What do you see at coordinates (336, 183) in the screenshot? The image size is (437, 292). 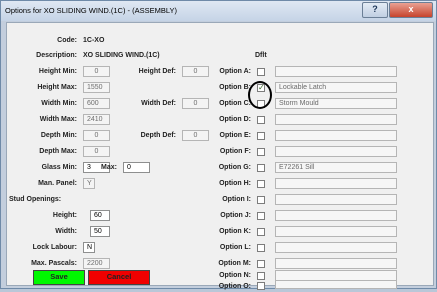 I see `option-h-field` at bounding box center [336, 183].